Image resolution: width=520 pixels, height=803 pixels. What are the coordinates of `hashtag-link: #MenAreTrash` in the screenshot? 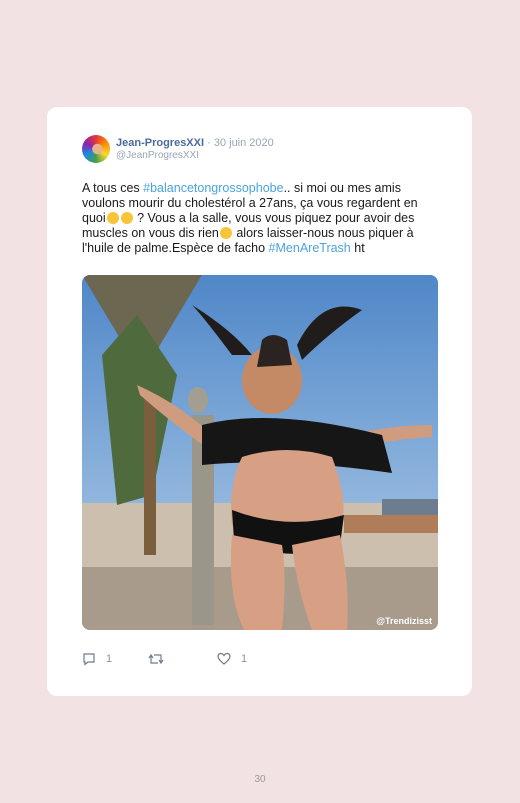 It's located at (310, 248).